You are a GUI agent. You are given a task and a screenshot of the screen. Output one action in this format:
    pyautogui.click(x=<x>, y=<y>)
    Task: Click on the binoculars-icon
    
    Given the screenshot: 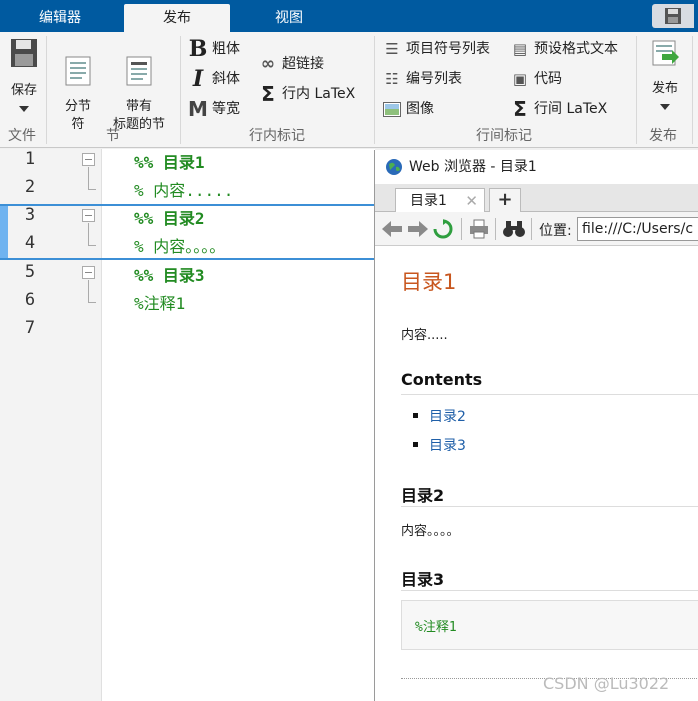 What is the action you would take?
    pyautogui.click(x=514, y=229)
    